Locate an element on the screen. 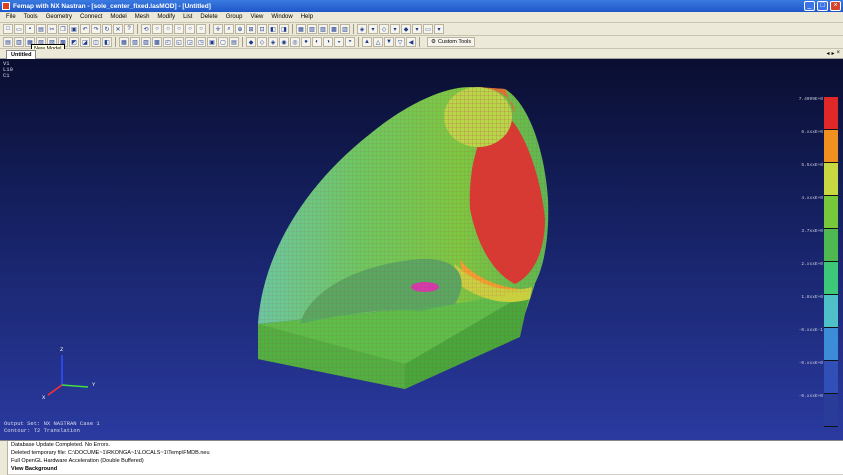 This screenshot has width=843, height=475. mesh-icon: ▢ is located at coordinates (223, 42).